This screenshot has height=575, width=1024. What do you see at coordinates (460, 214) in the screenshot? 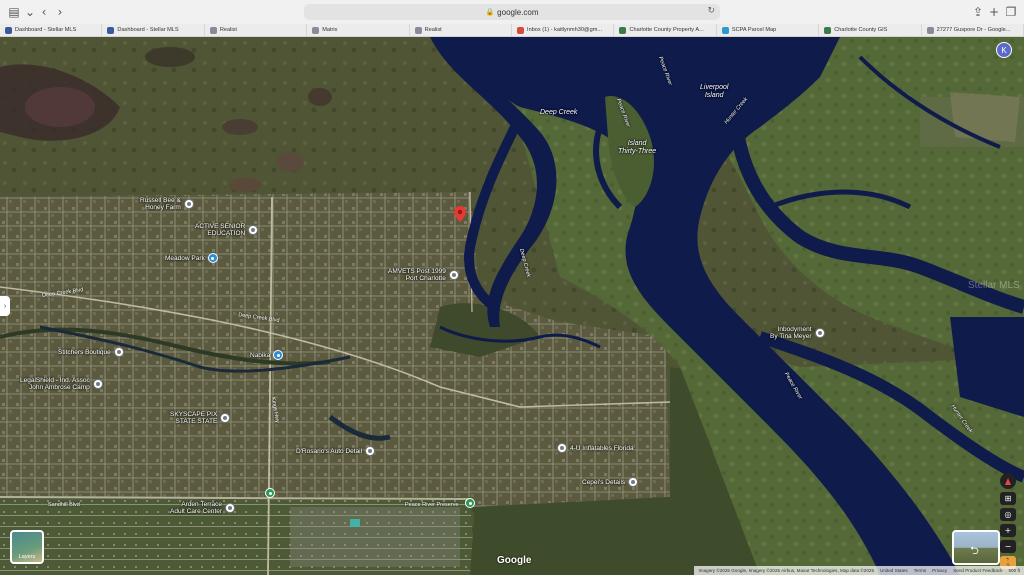
I see `selected-location-pin-icon` at bounding box center [460, 214].